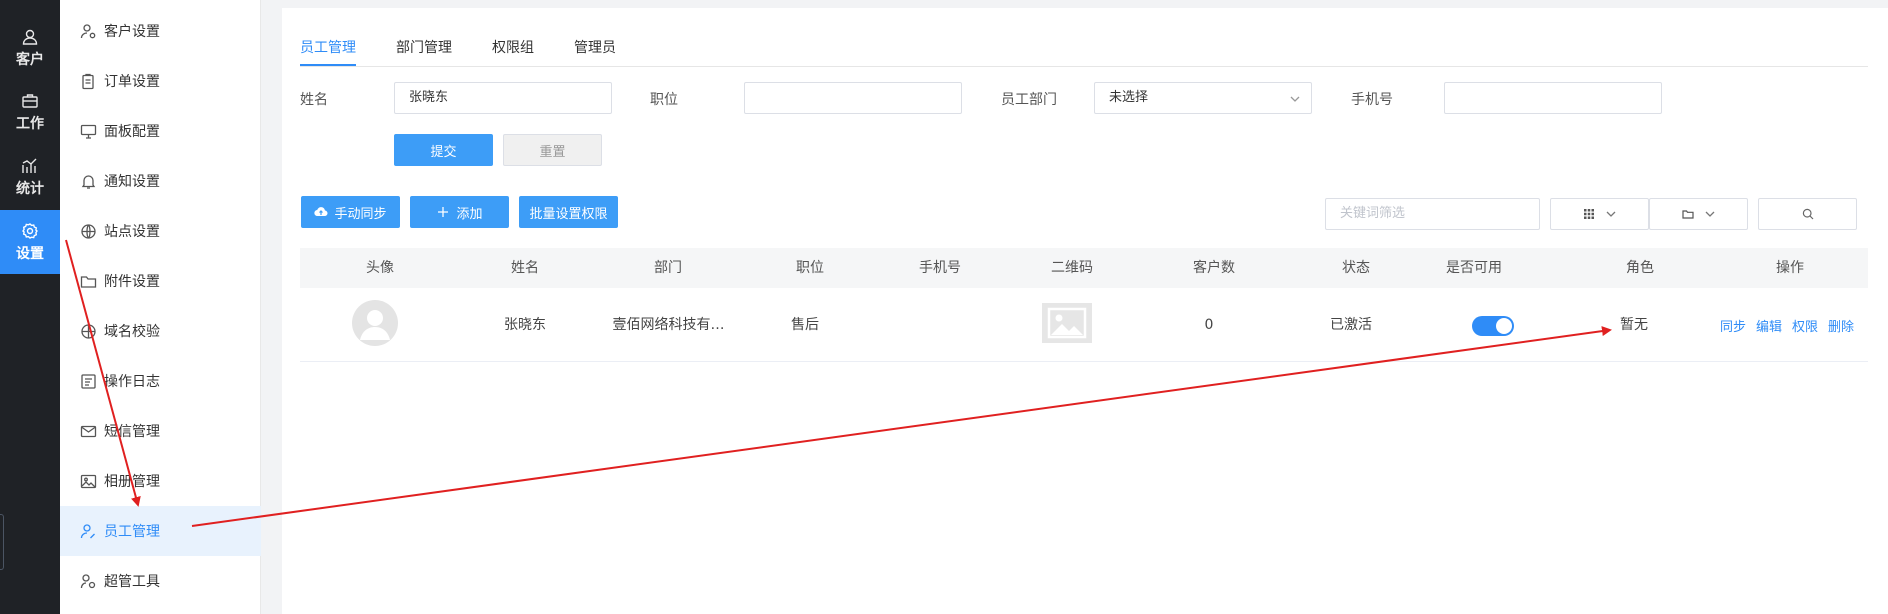 The image size is (1888, 614). What do you see at coordinates (940, 325) in the screenshot?
I see `cell-phone` at bounding box center [940, 325].